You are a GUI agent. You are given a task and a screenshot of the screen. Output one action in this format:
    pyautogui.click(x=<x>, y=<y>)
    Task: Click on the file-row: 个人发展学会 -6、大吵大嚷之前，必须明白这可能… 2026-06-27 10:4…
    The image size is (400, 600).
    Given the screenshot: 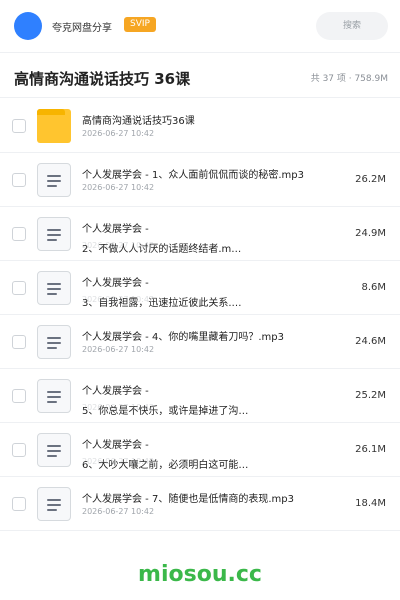 What is the action you would take?
    pyautogui.click(x=200, y=450)
    